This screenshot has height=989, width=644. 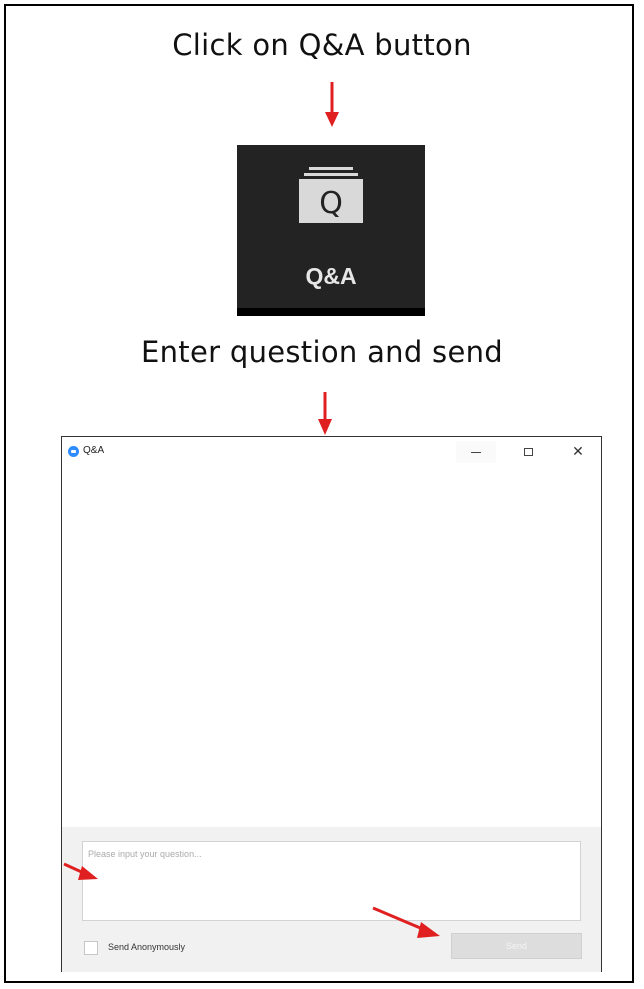 I want to click on arrow-to-question-input, so click(x=80, y=871).